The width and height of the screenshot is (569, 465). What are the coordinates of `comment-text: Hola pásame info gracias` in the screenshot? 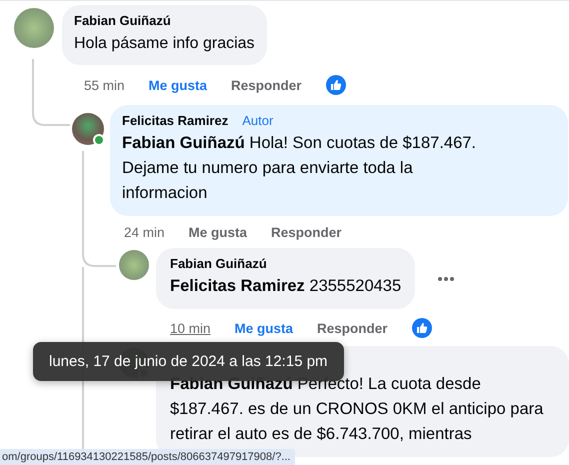 It's located at (164, 44).